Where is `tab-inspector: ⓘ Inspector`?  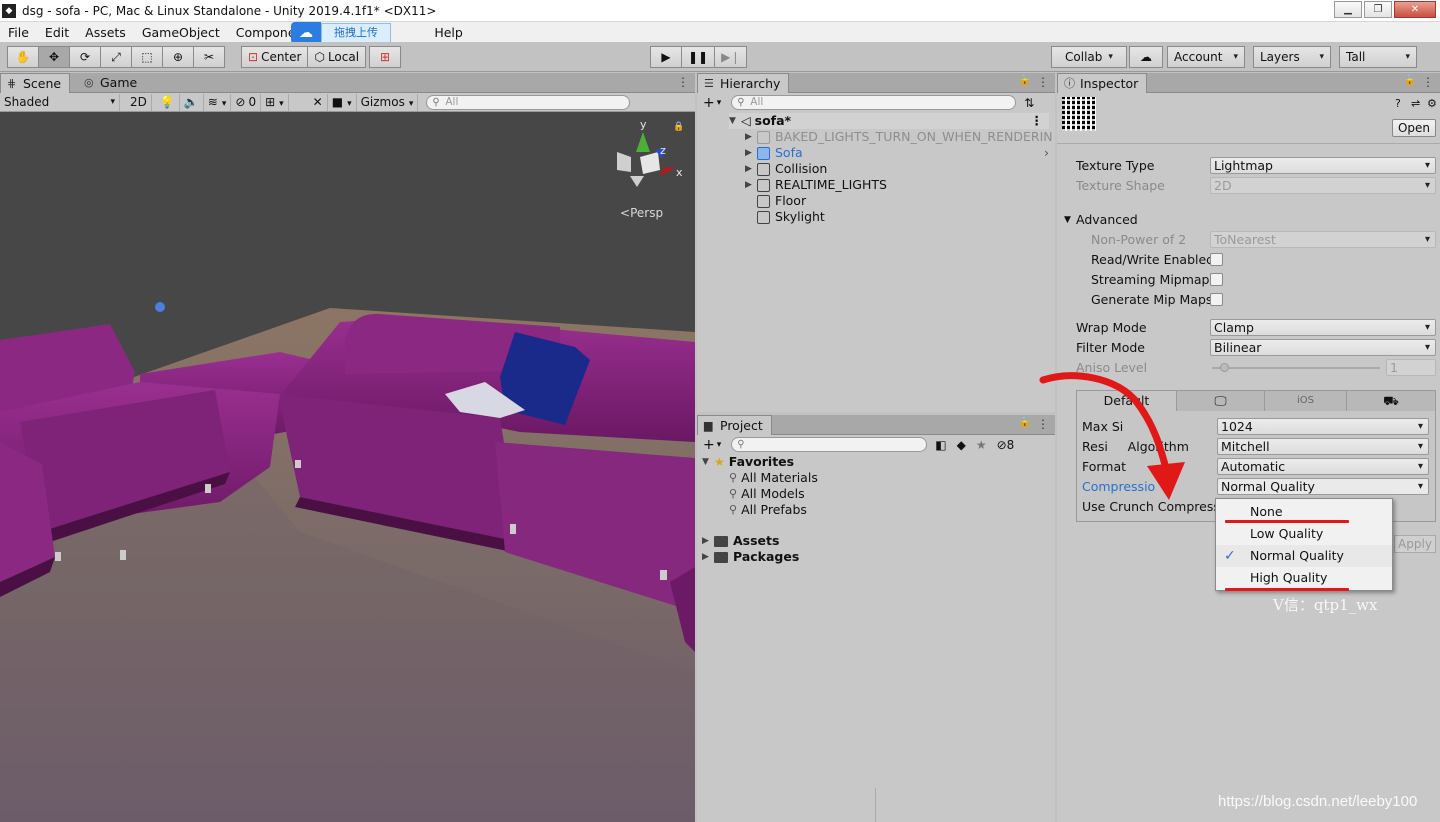 tab-inspector: ⓘ Inspector is located at coordinates (1102, 83).